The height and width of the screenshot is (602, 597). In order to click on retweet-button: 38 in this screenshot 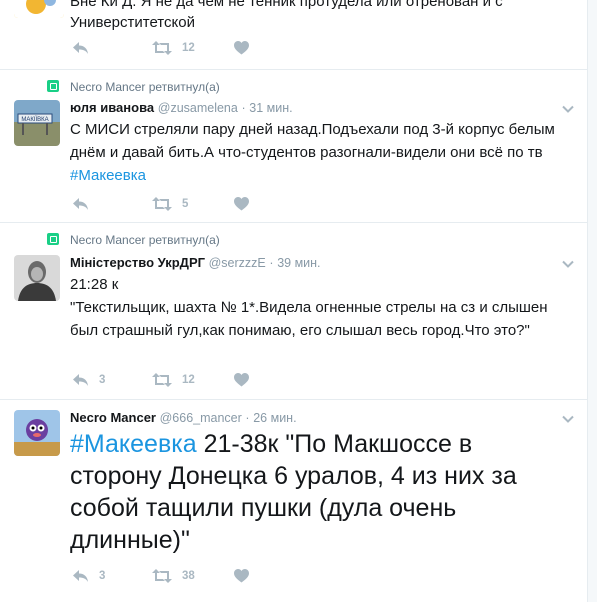, I will do `click(173, 576)`.